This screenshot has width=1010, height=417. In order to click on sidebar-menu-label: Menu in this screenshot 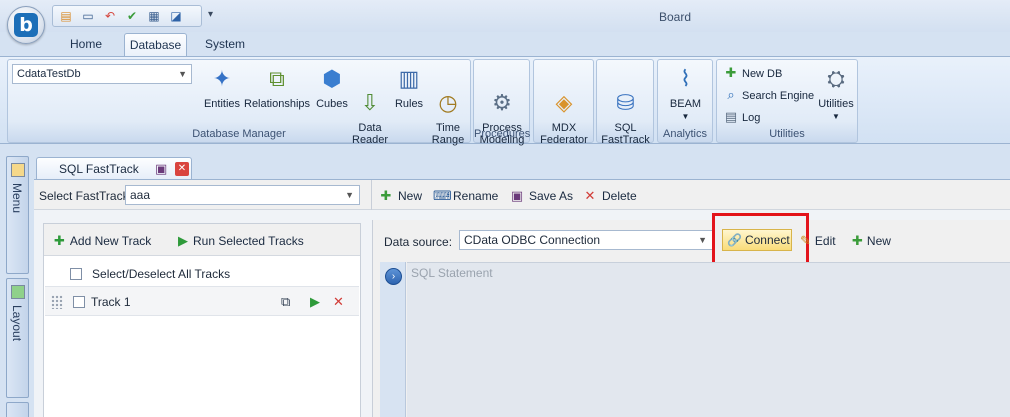, I will do `click(17, 198)`.